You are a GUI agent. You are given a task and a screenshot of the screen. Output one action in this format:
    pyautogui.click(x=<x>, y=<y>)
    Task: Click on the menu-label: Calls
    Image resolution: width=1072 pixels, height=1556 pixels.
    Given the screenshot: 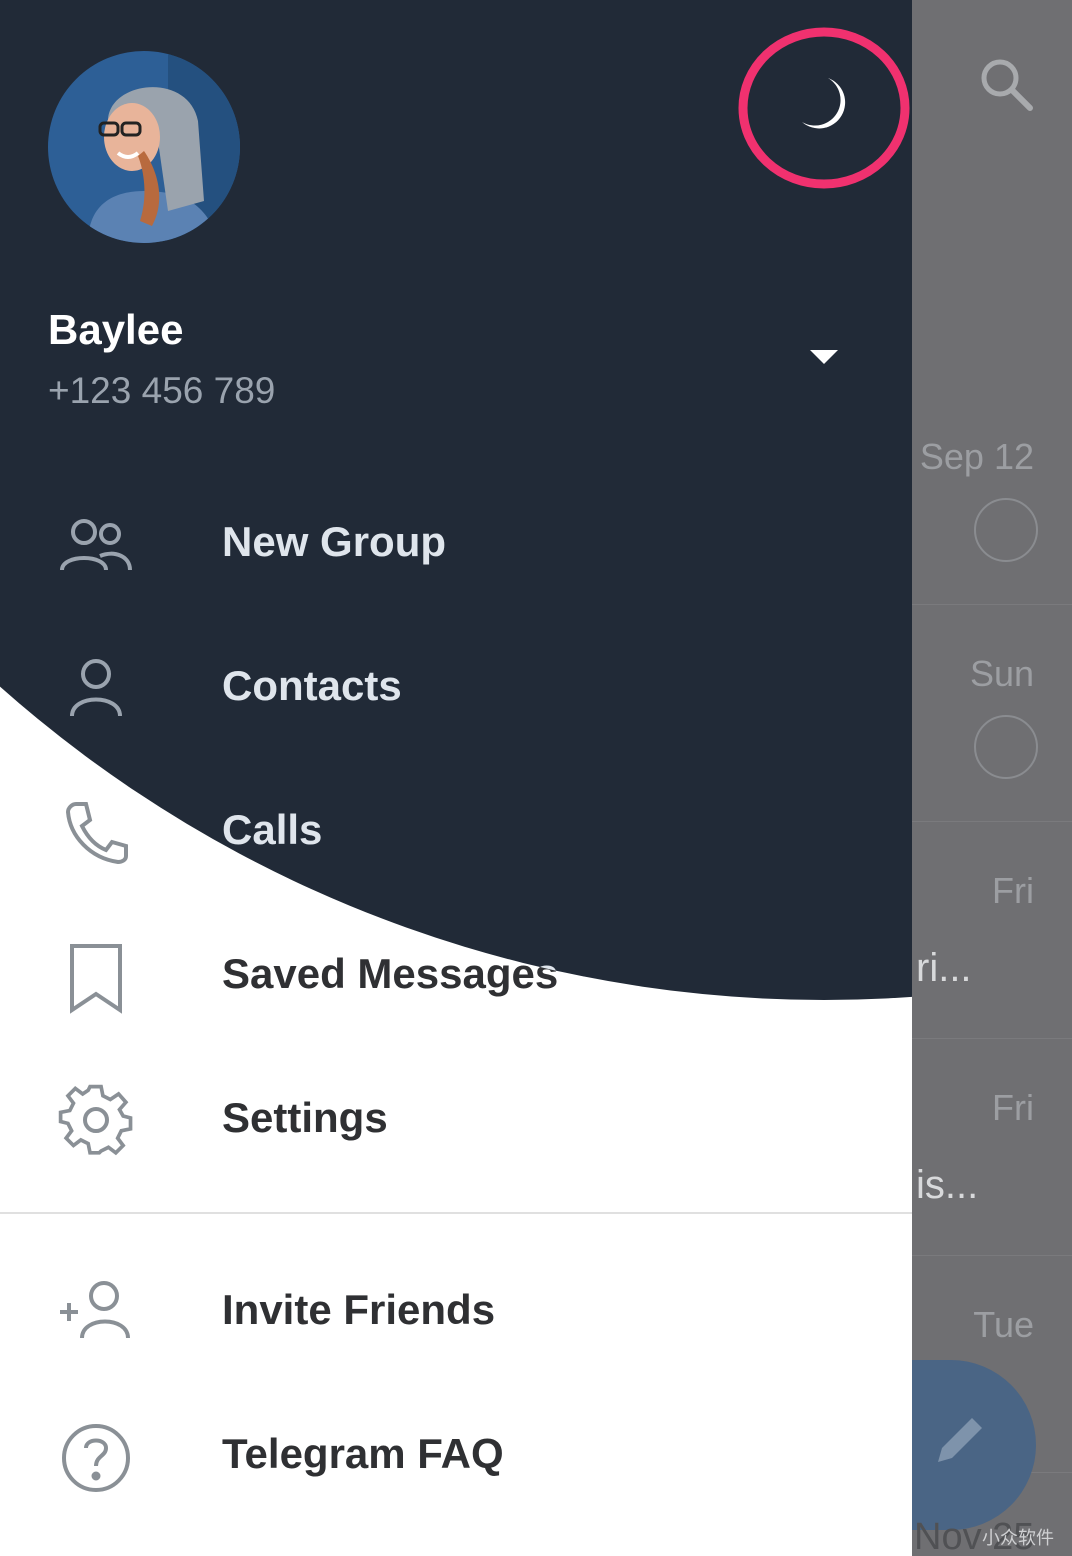 What is the action you would take?
    pyautogui.click(x=272, y=829)
    